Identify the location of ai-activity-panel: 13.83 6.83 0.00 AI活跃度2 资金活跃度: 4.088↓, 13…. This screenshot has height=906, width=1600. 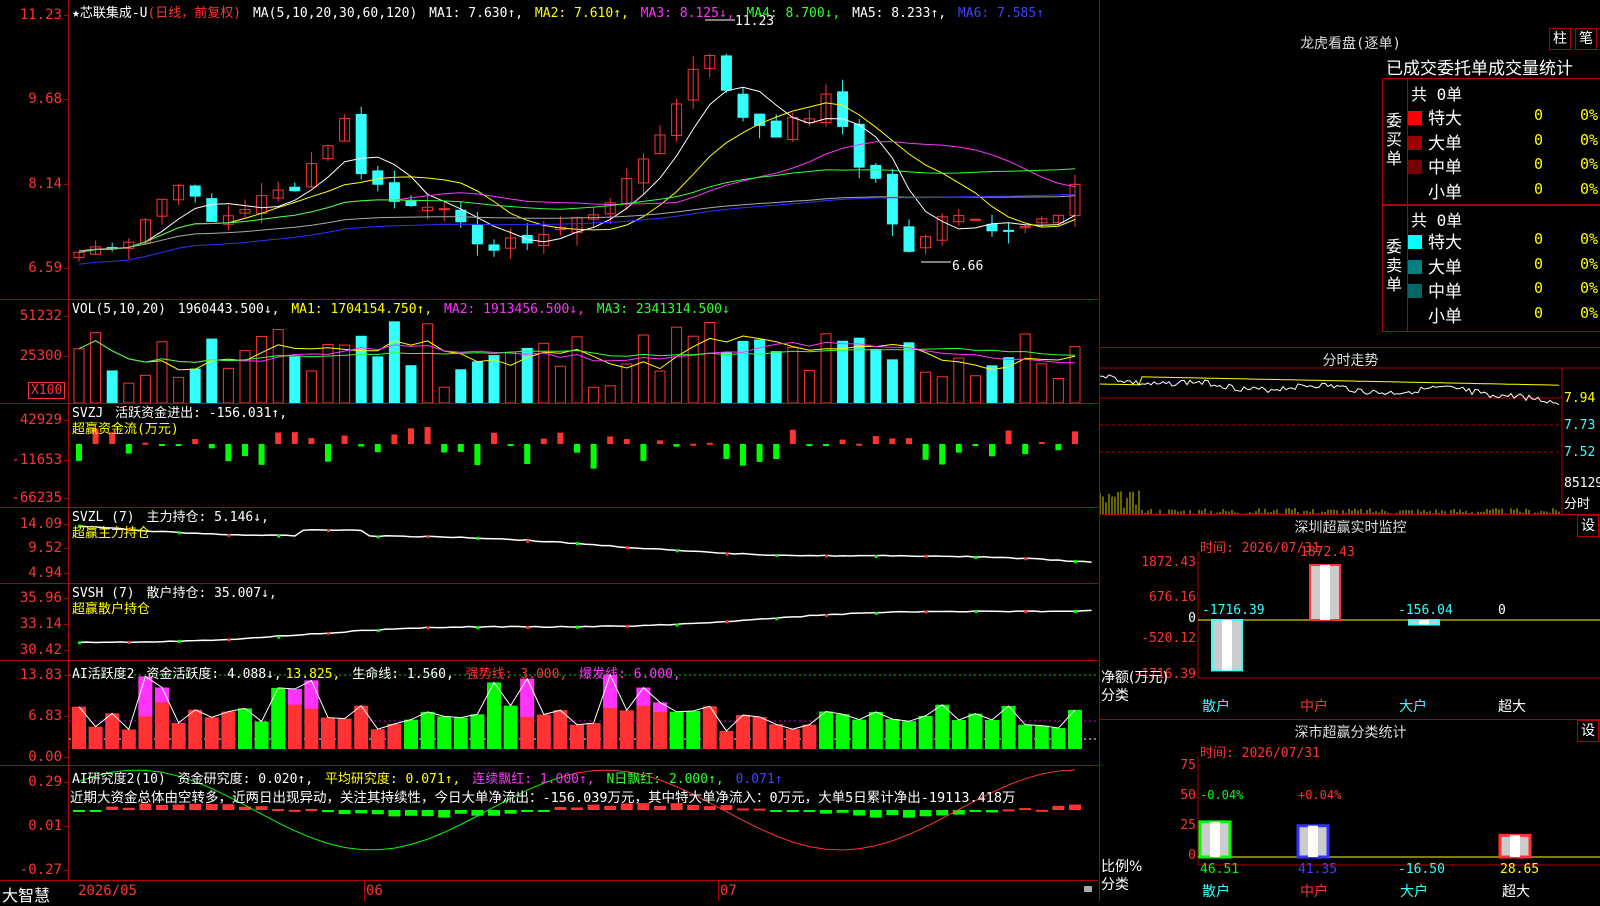
(549, 713).